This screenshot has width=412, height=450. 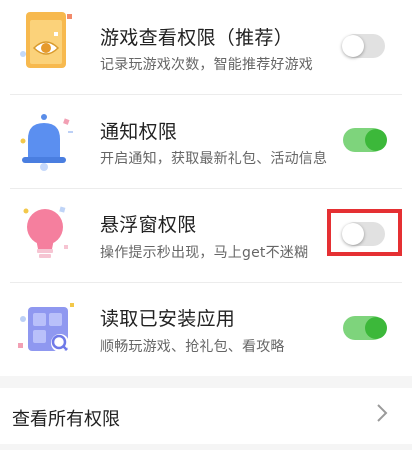 What do you see at coordinates (204, 253) in the screenshot?
I see `permission-subtitle: 操作提示秒出现，马上get不迷糊` at bounding box center [204, 253].